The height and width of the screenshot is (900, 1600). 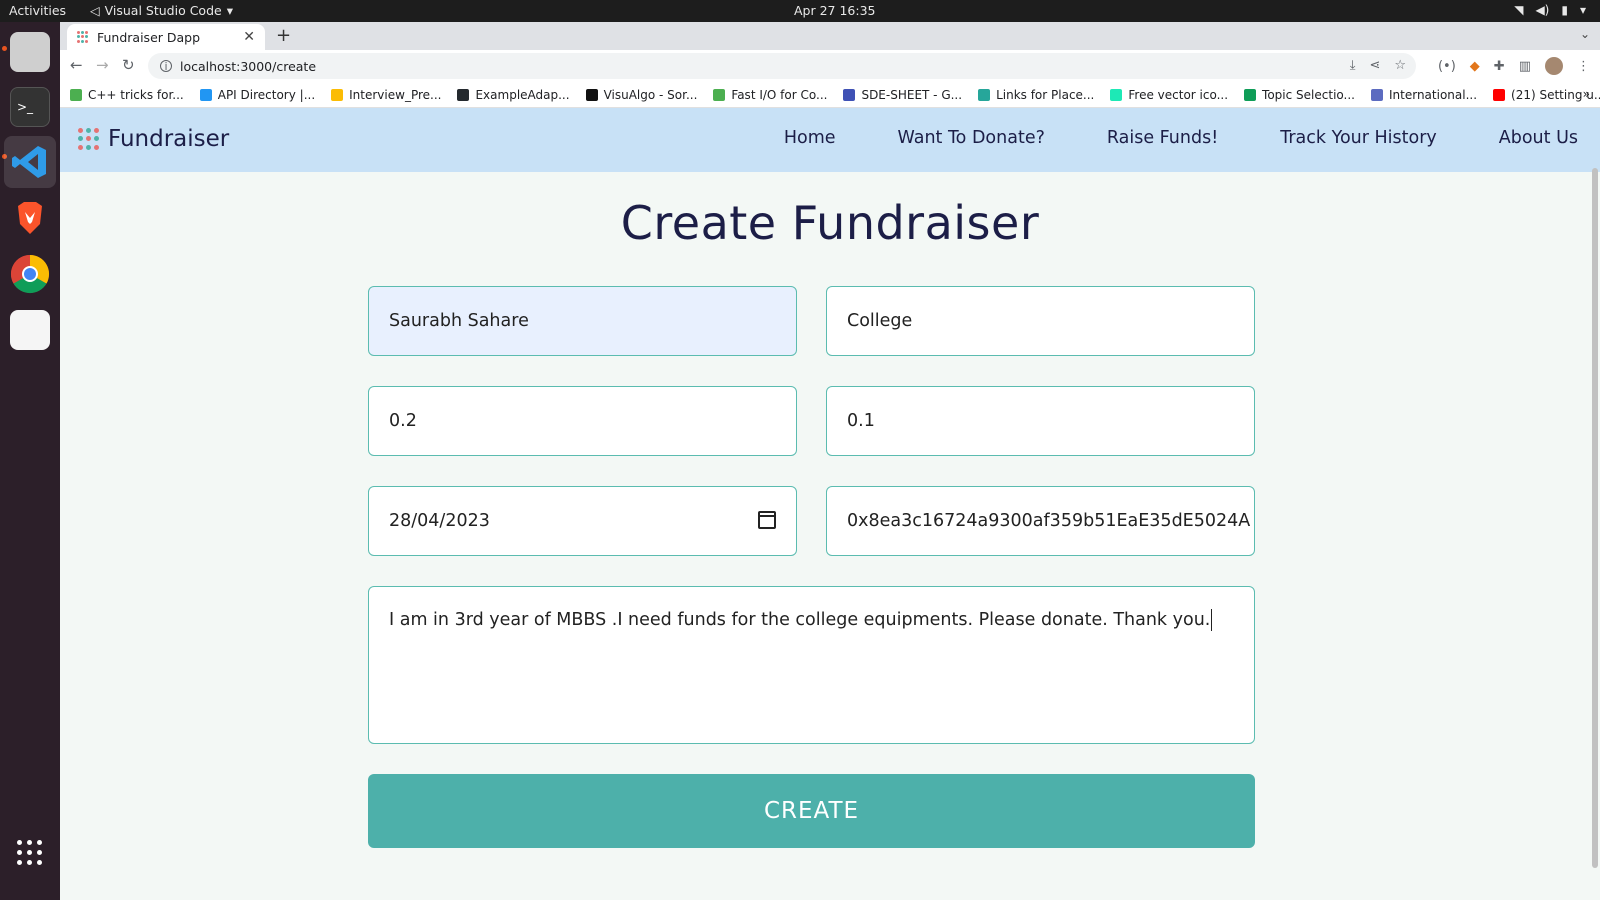 What do you see at coordinates (29, 852) in the screenshot?
I see `show-apps-icon` at bounding box center [29, 852].